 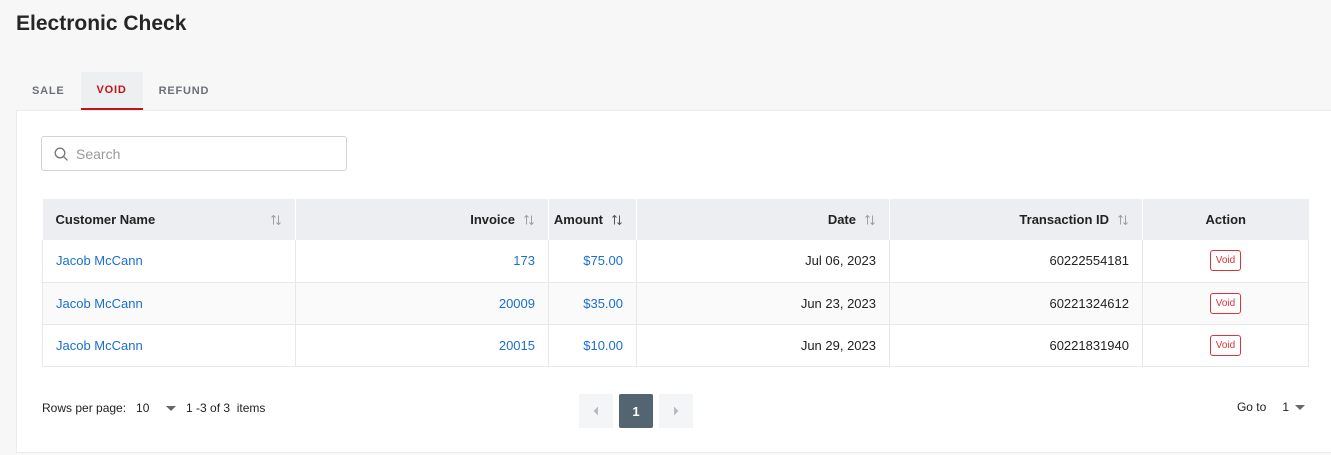 I want to click on column-label: Customer Name, so click(x=105, y=219).